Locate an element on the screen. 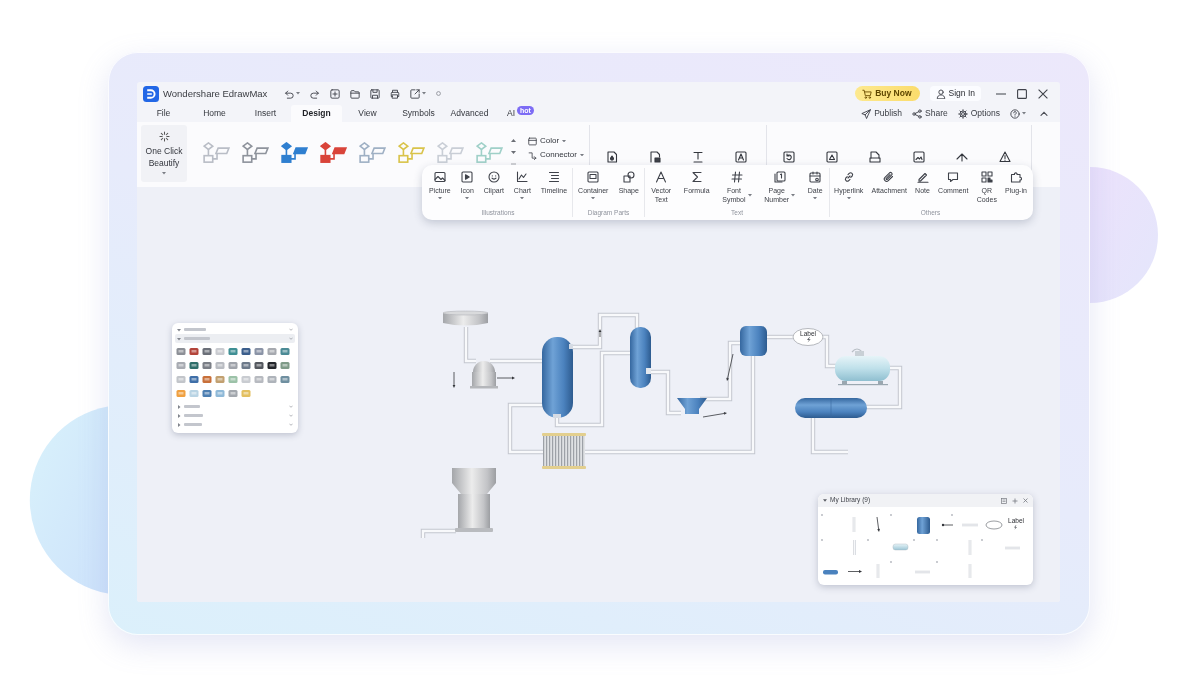 The image size is (1200, 699). menu-action-button: Options is located at coordinates (978, 113).